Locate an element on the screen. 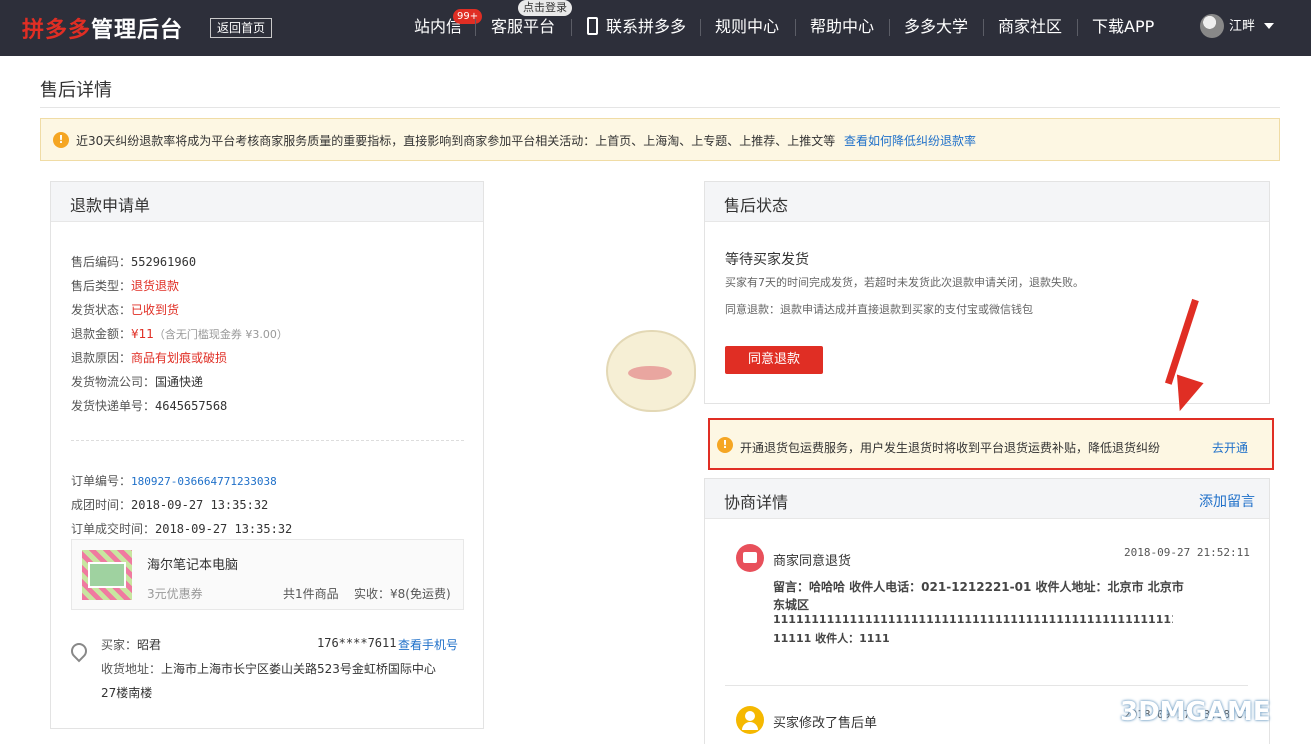  goods-card: 海尔笔记本电脑 3元优惠券 共1件商品 实收：¥8(免运费) is located at coordinates (267, 574).